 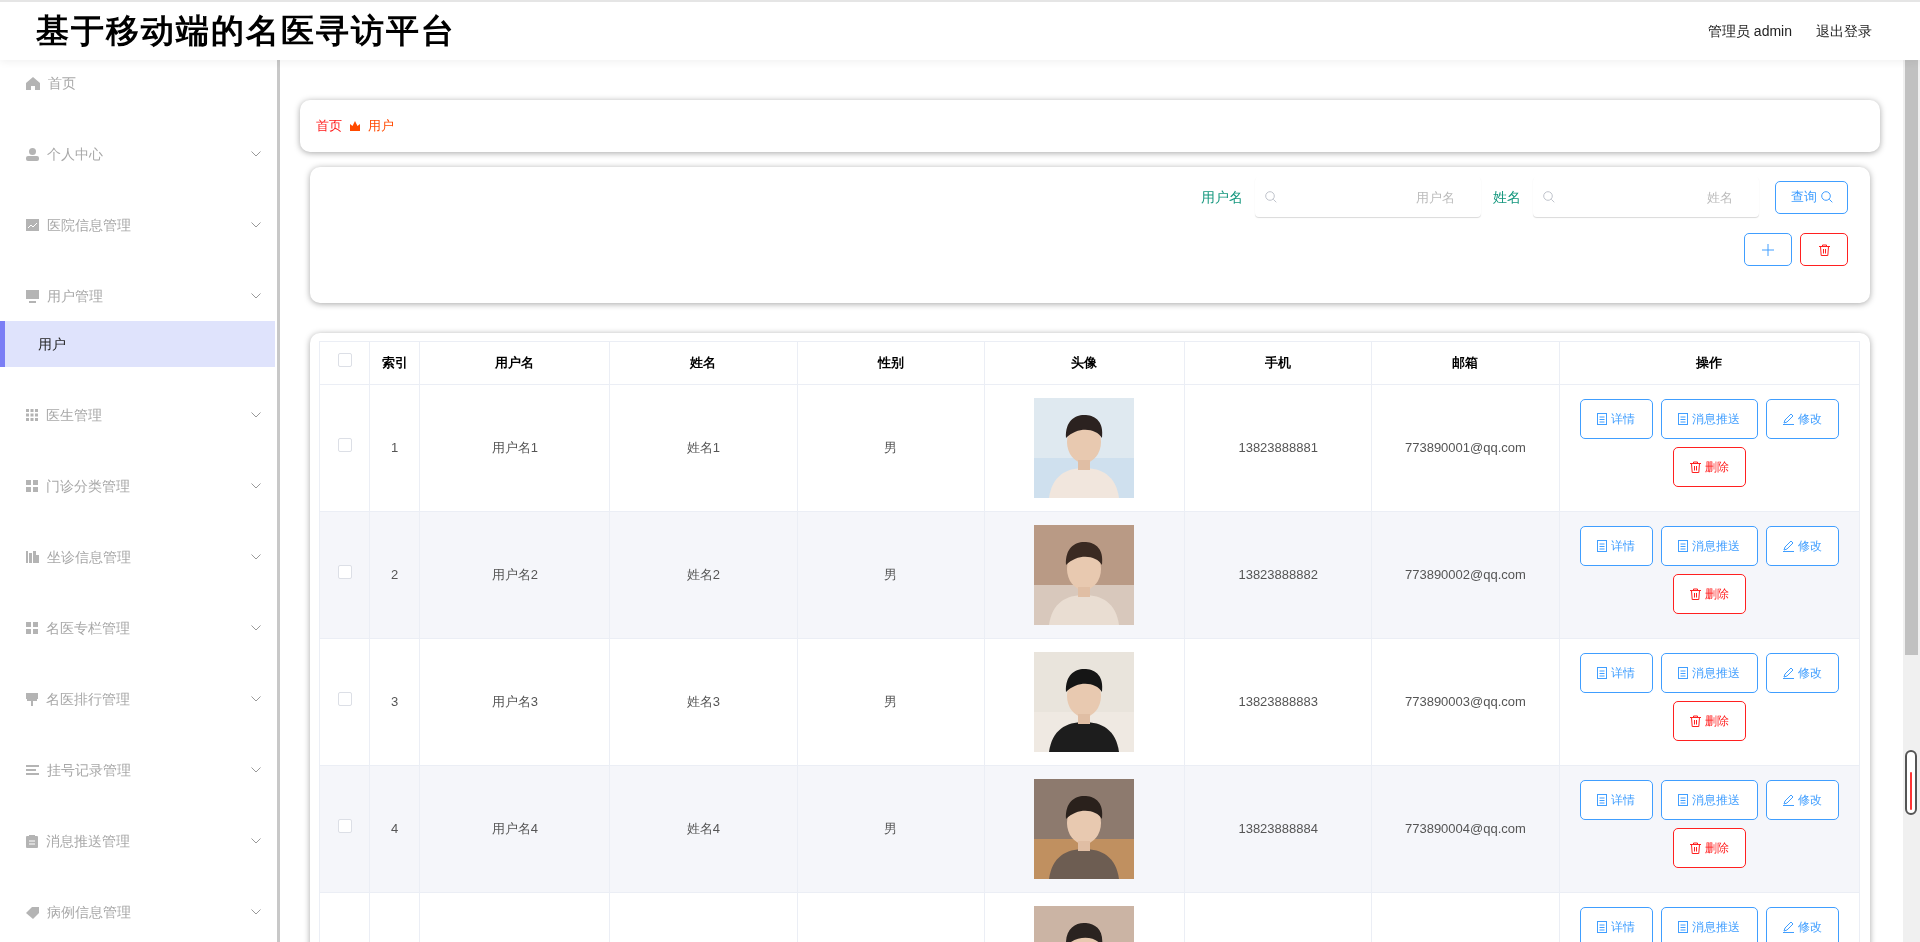 What do you see at coordinates (33, 83) in the screenshot?
I see `home-icon` at bounding box center [33, 83].